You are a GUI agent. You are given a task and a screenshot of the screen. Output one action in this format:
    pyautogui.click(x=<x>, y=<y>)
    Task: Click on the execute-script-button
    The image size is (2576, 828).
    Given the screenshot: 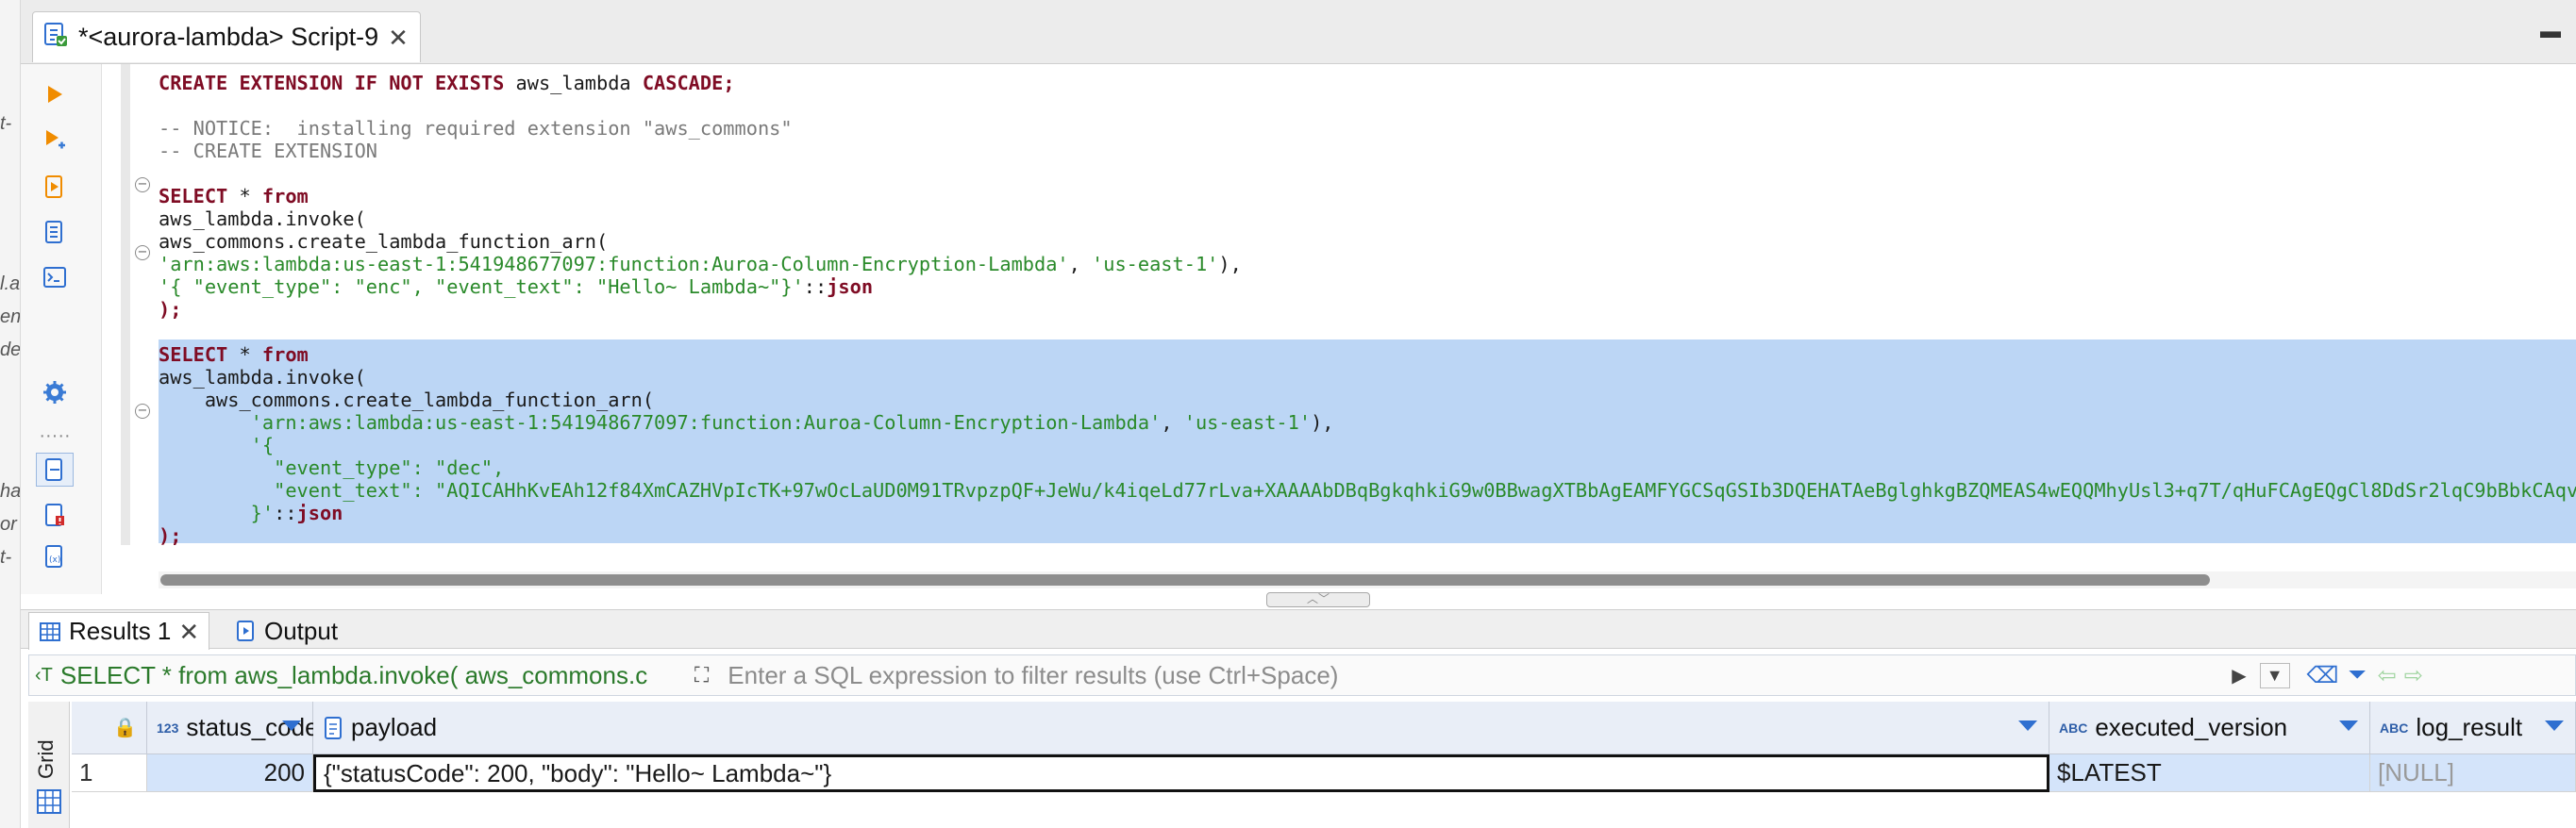 What is the action you would take?
    pyautogui.click(x=55, y=187)
    